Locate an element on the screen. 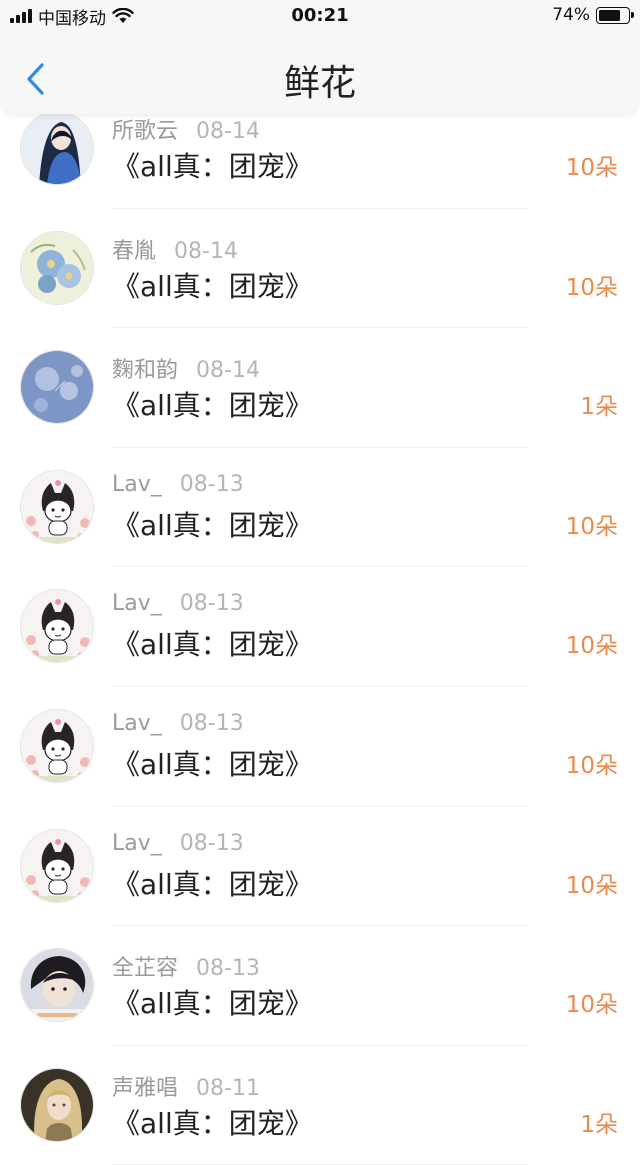 The height and width of the screenshot is (1165, 640). sender-name: 春胤 is located at coordinates (134, 251).